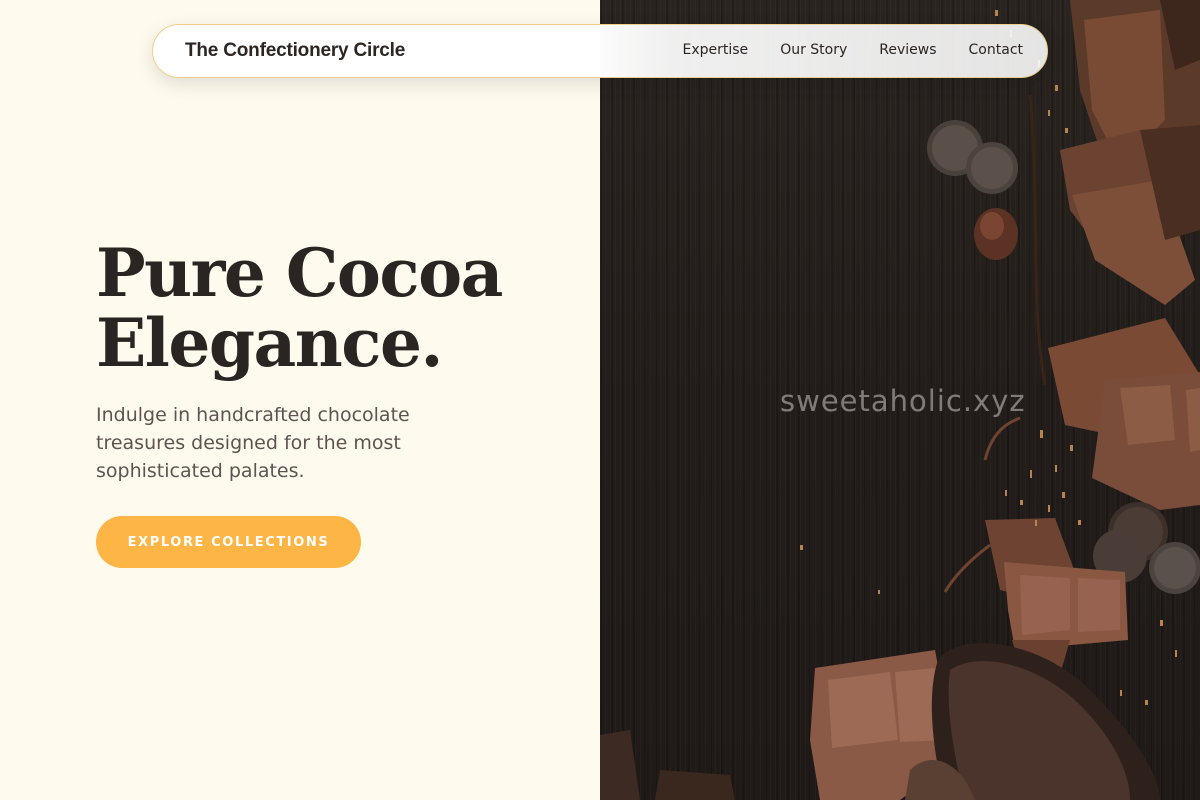 The width and height of the screenshot is (1200, 800). Describe the element at coordinates (996, 50) in the screenshot. I see `nav-link-contact: Contact` at that location.